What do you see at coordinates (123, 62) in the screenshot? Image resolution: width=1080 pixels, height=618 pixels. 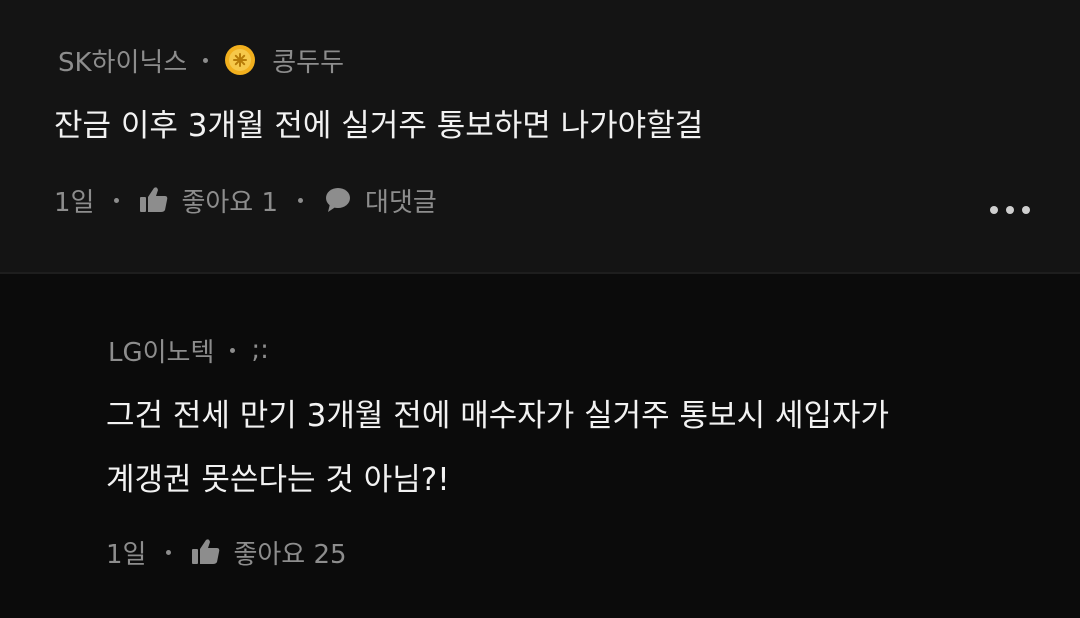 I see `company-name: SK하이닉스` at bounding box center [123, 62].